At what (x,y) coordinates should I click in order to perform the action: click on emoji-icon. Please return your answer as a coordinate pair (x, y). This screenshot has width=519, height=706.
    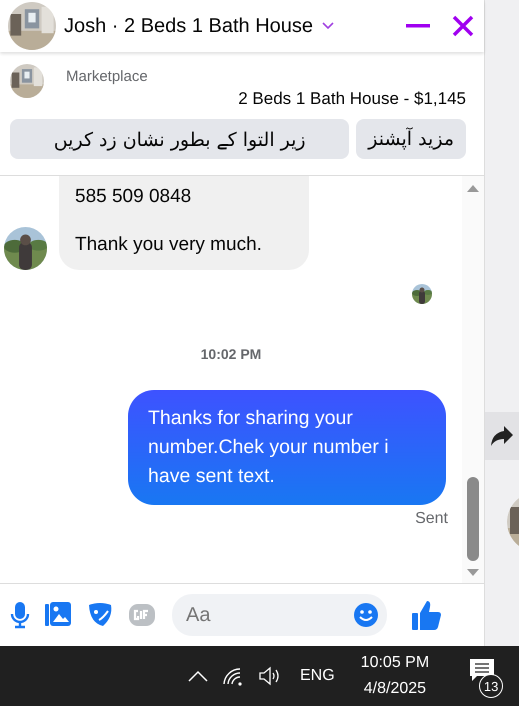
    Looking at the image, I should click on (366, 615).